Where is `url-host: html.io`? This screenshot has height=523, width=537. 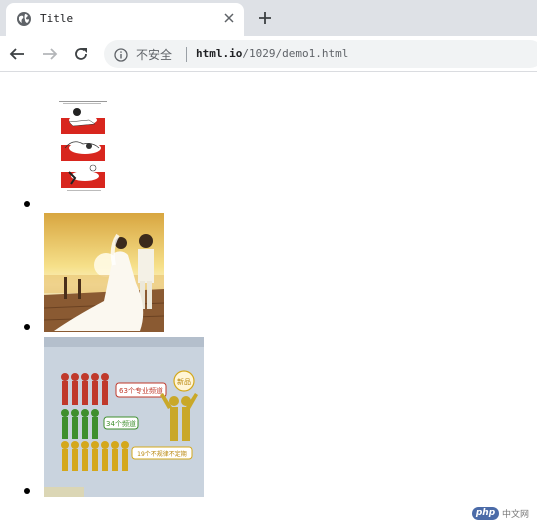
url-host: html.io is located at coordinates (219, 53).